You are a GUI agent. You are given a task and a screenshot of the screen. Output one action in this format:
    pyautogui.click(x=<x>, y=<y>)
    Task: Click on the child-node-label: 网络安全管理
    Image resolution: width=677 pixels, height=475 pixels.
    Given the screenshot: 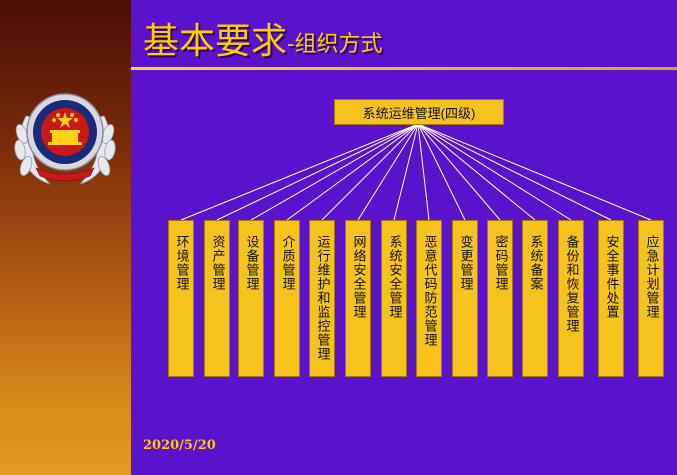 What is the action you would take?
    pyautogui.click(x=358, y=277)
    